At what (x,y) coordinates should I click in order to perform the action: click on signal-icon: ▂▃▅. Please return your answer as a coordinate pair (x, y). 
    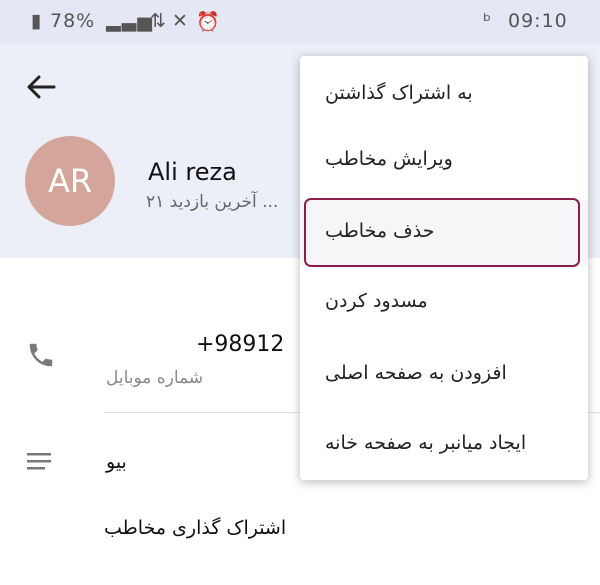
    Looking at the image, I should click on (129, 21).